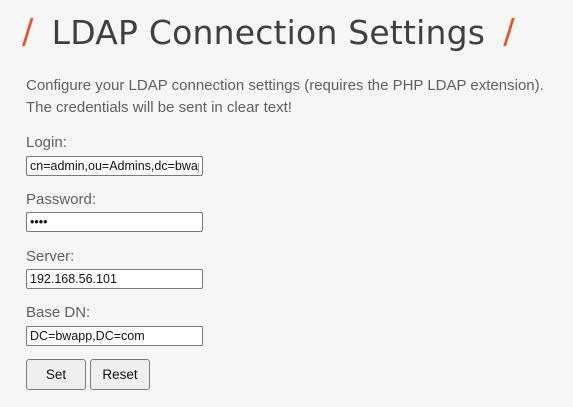  What do you see at coordinates (58, 312) in the screenshot?
I see `base-dn-label: Base DN:` at bounding box center [58, 312].